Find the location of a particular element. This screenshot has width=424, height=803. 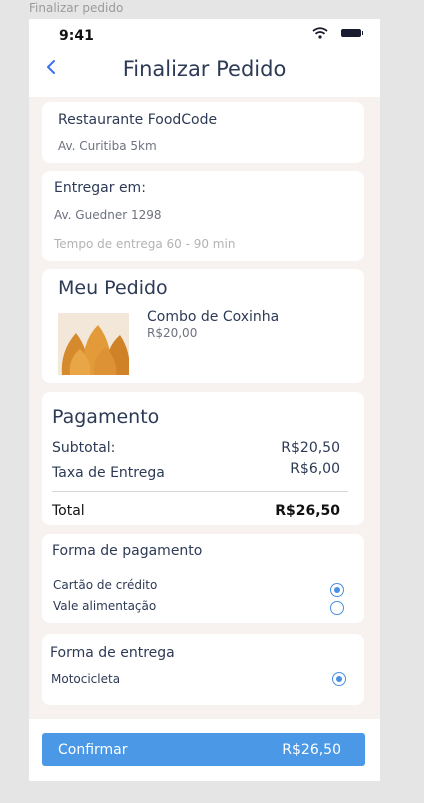

radio-motorcycle is located at coordinates (339, 679).